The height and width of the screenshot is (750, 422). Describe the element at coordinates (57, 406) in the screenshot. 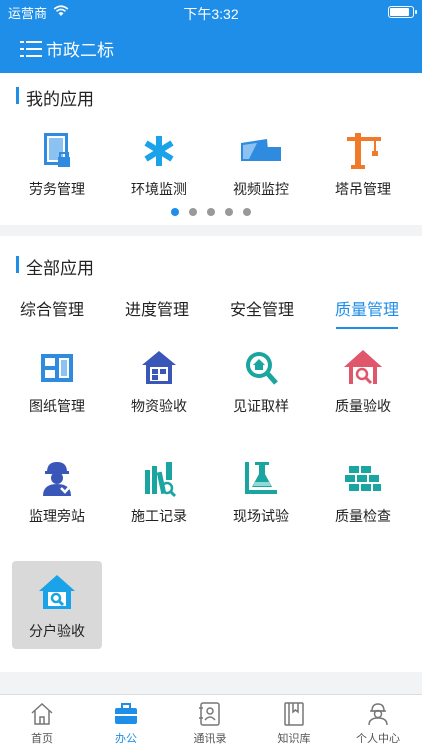

I see `app-label: 图纸管理` at that location.